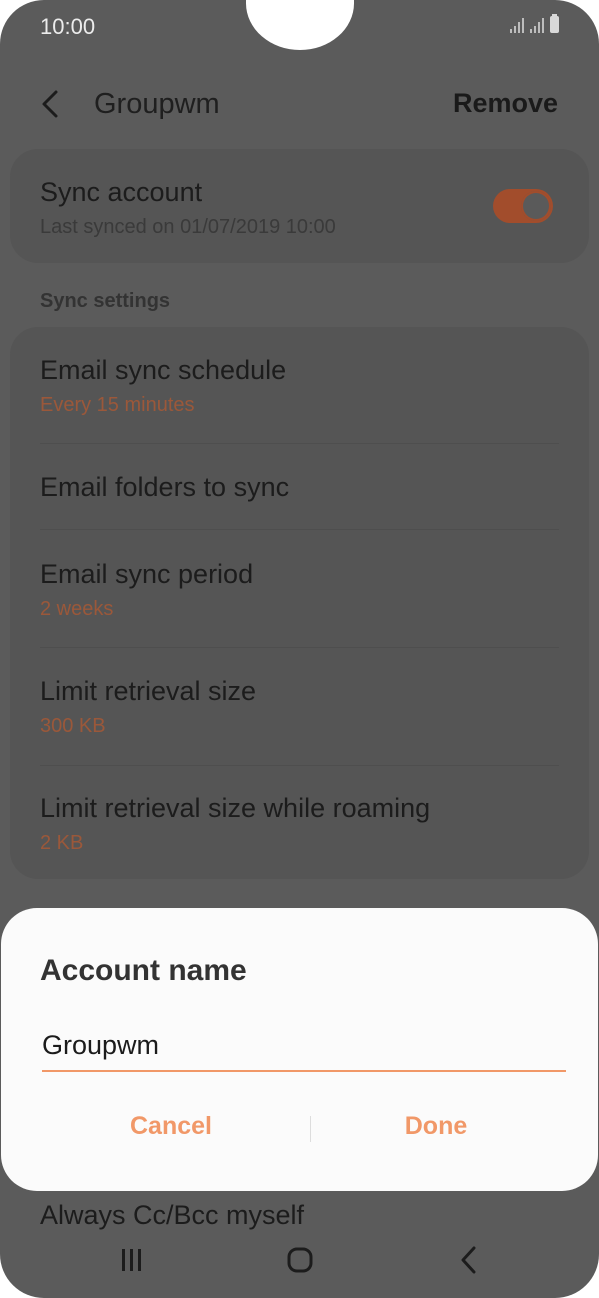 This screenshot has height=1298, width=599. What do you see at coordinates (299, 487) in the screenshot?
I see `setting-email-folders-to-sync: Email folders to sync` at bounding box center [299, 487].